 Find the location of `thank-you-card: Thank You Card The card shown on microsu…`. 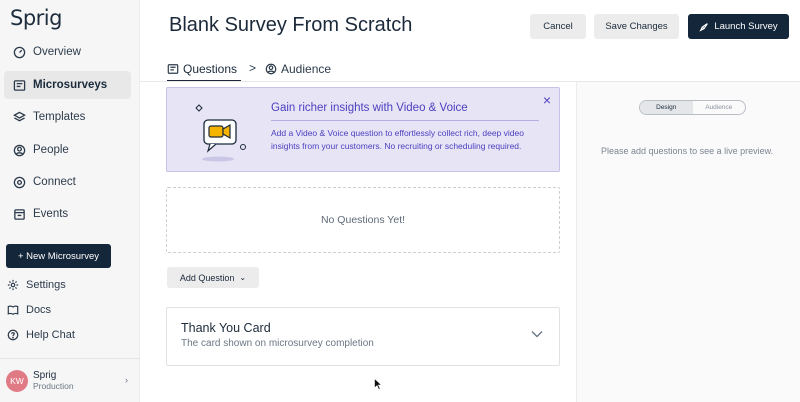

thank-you-card: Thank You Card The card shown on microsu… is located at coordinates (363, 336).